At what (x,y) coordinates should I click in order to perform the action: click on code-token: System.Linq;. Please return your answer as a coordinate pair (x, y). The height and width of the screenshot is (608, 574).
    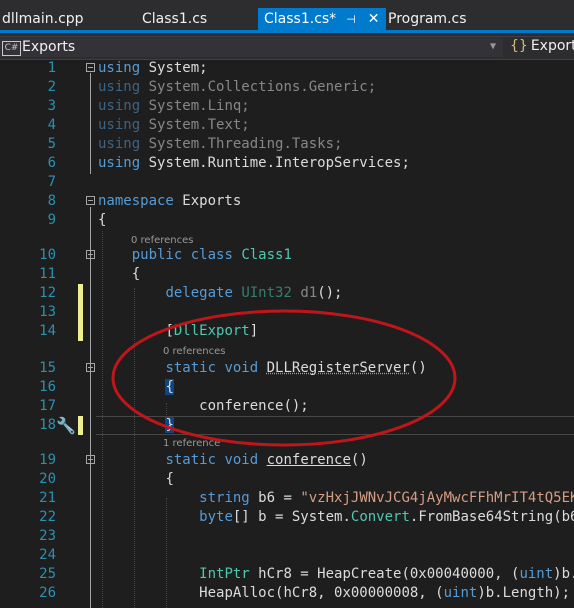
    Looking at the image, I should click on (195, 106).